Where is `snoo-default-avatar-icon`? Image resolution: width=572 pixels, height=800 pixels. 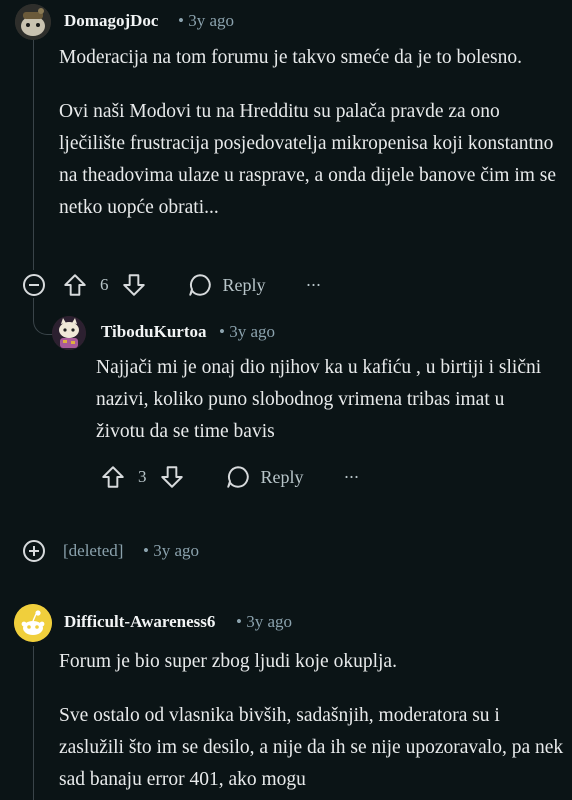 snoo-default-avatar-icon is located at coordinates (33, 623).